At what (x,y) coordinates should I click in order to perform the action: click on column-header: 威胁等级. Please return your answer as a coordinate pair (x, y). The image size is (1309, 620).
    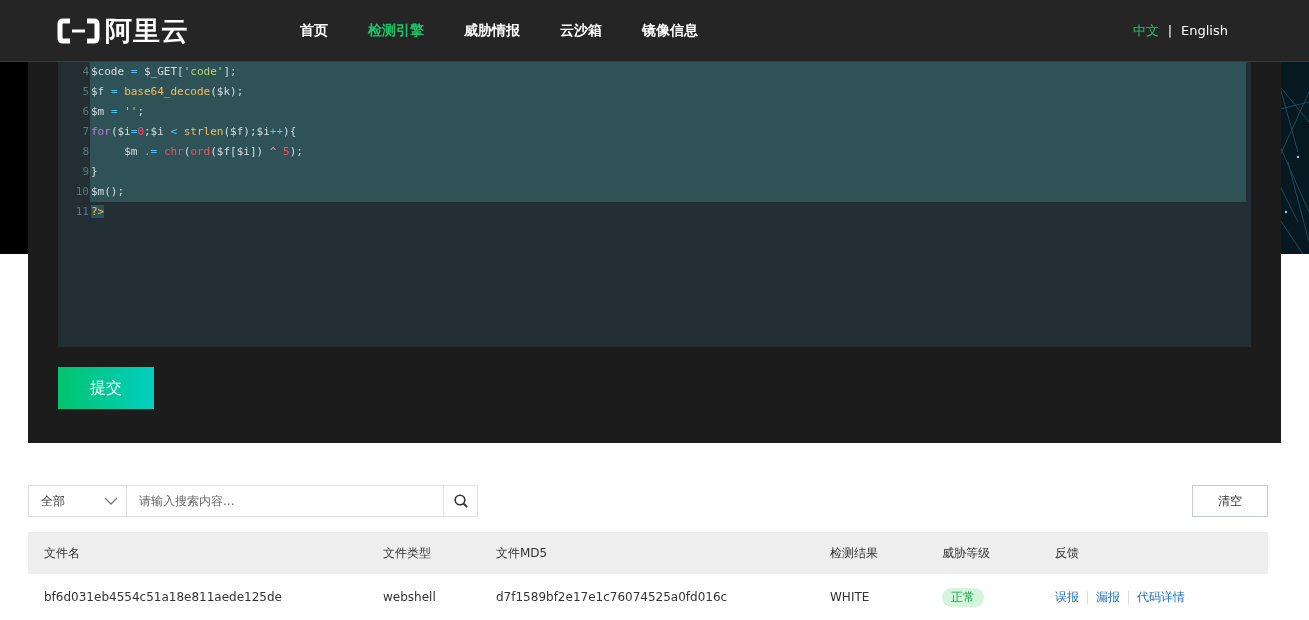
    Looking at the image, I should click on (966, 553).